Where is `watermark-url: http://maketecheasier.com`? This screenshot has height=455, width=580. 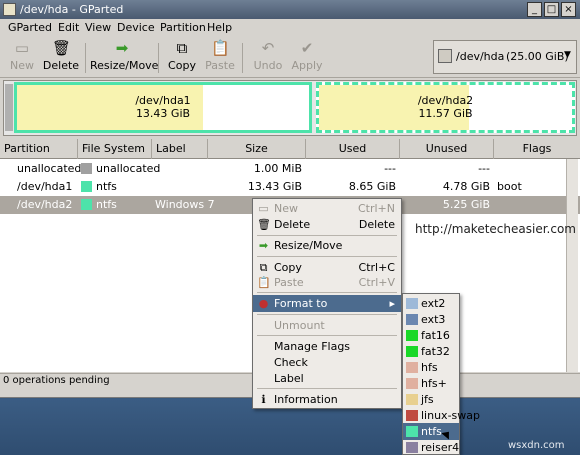 watermark-url: http://maketecheasier.com is located at coordinates (495, 229).